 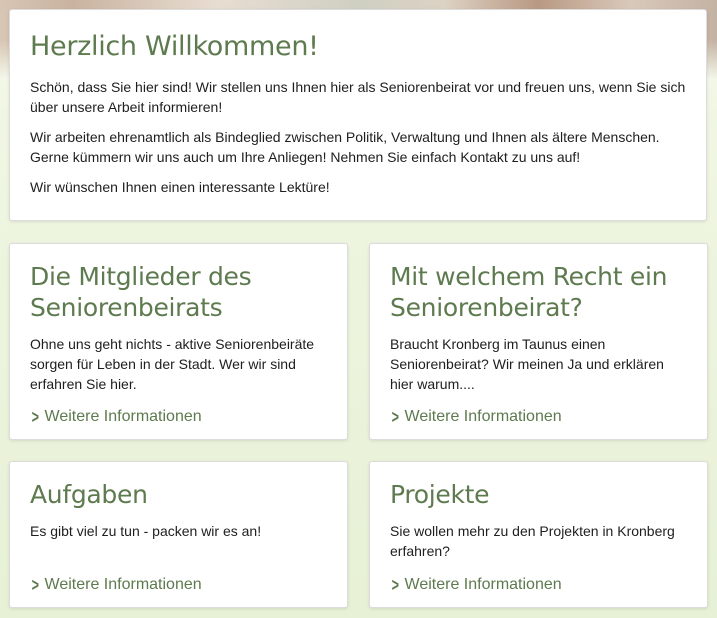 I want to click on card-title: Die Mitglieder des Seniorenbeirats, so click(x=141, y=292).